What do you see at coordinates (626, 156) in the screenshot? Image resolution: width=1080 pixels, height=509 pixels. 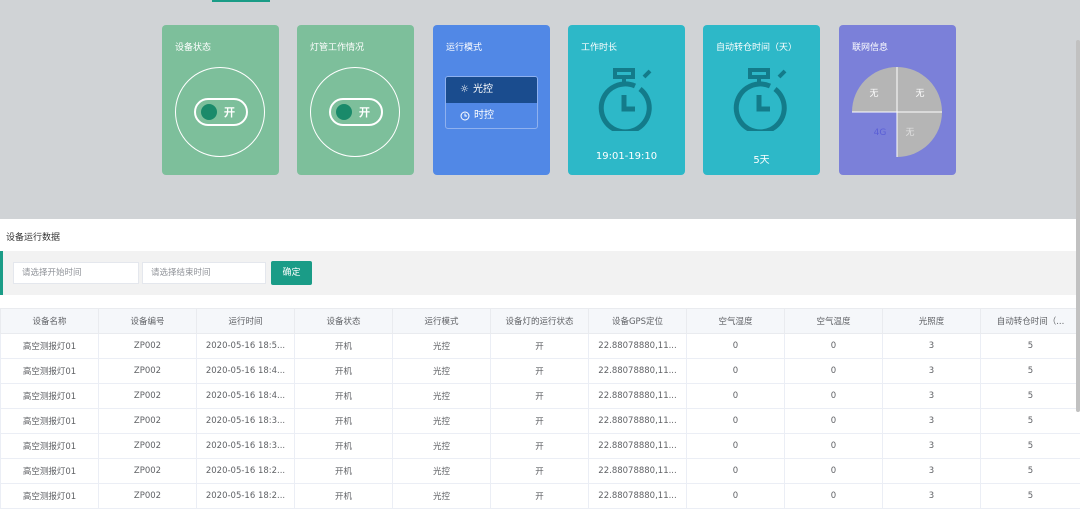 I see `work-time-value: 19:01-19:10` at bounding box center [626, 156].